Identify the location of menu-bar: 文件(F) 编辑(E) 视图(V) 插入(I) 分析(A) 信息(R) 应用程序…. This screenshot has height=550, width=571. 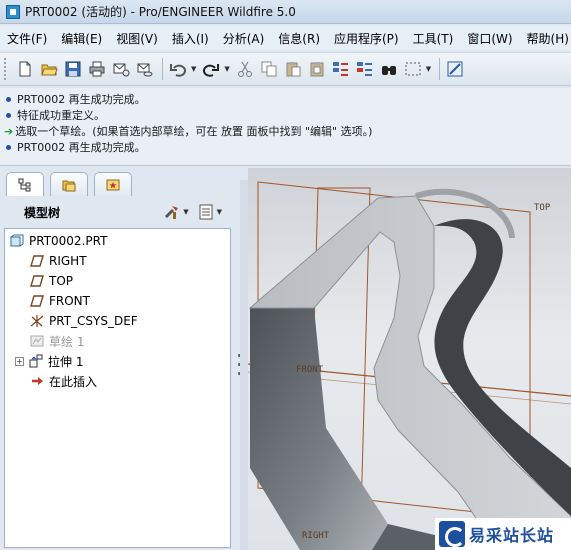
(285, 38).